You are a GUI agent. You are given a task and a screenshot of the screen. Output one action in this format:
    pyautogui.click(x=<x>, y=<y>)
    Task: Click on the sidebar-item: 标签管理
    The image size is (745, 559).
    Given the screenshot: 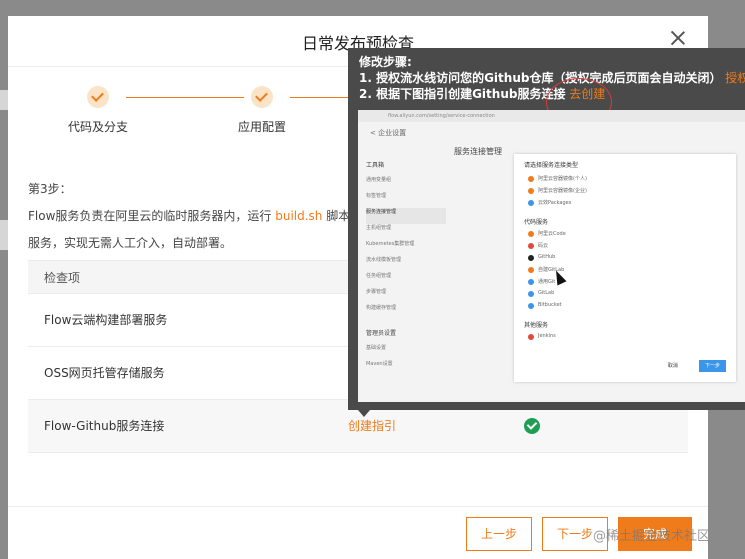 What is the action you would take?
    pyautogui.click(x=376, y=196)
    